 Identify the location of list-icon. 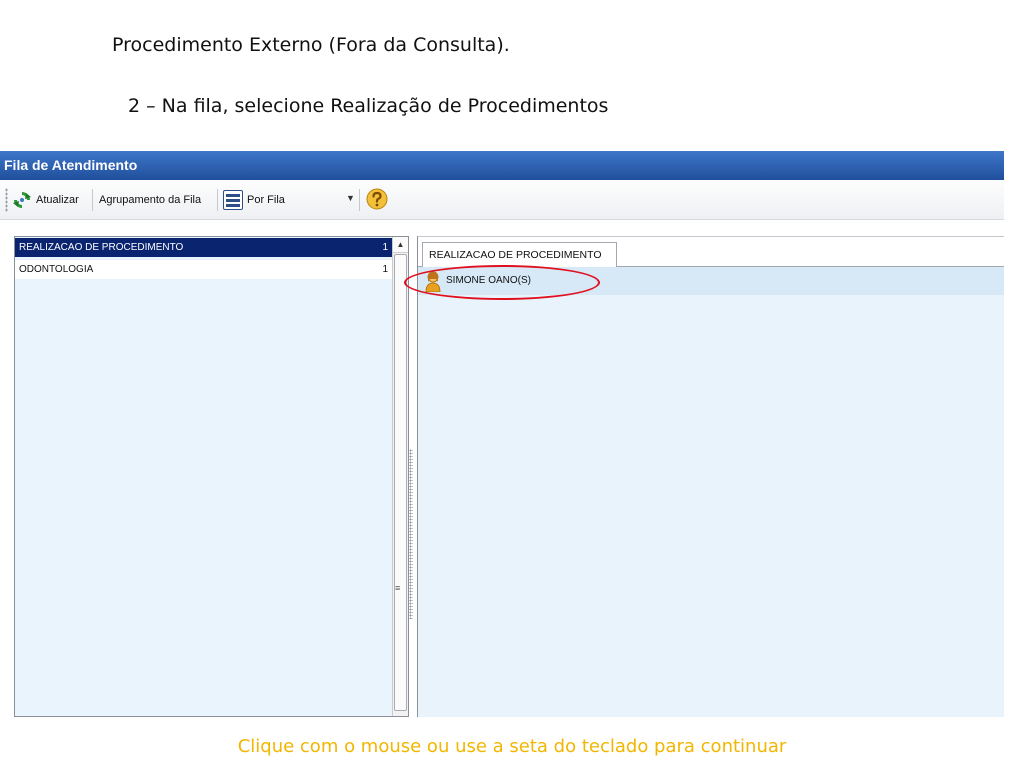
(233, 200).